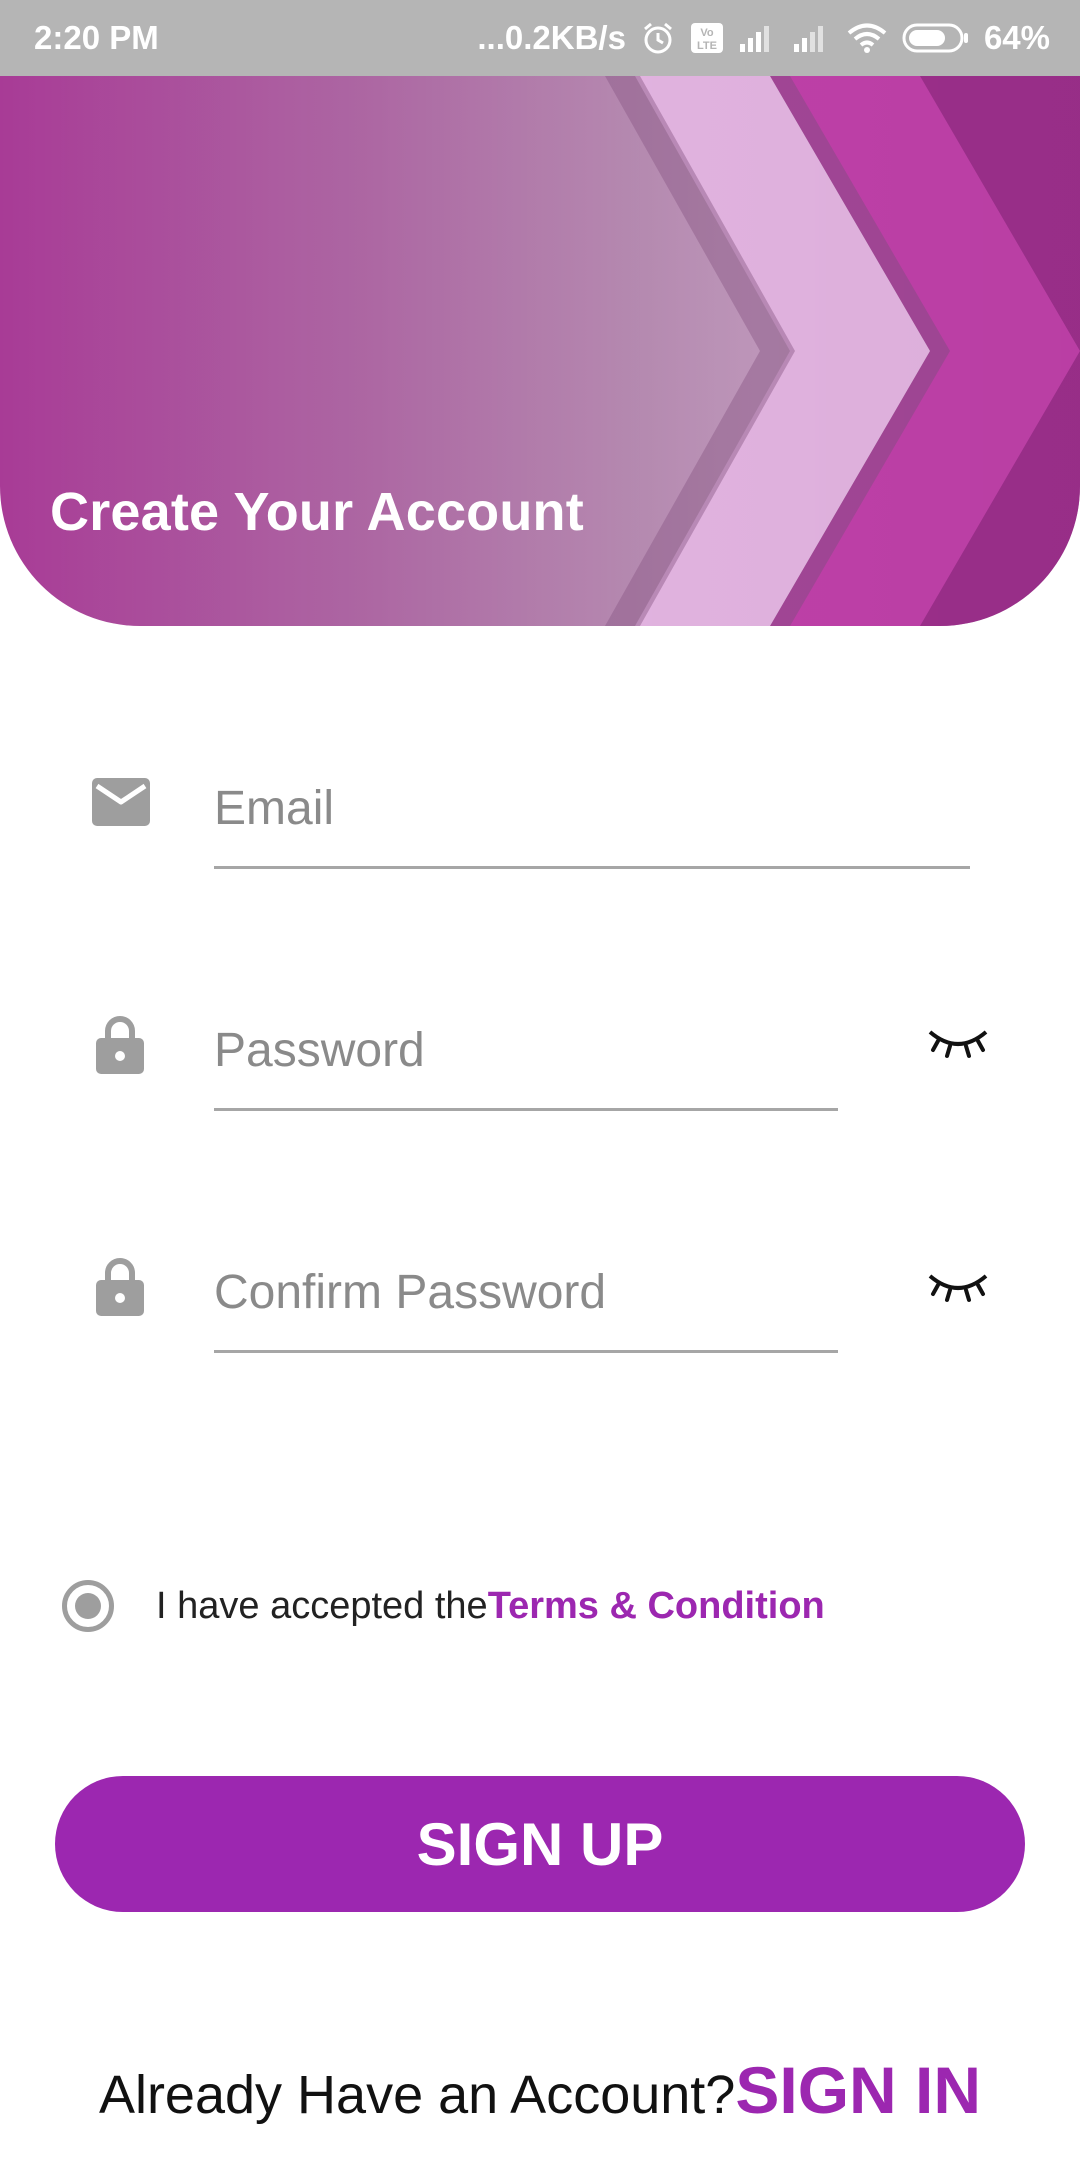 The width and height of the screenshot is (1080, 2160). Describe the element at coordinates (657, 38) in the screenshot. I see `alarm-icon` at that location.